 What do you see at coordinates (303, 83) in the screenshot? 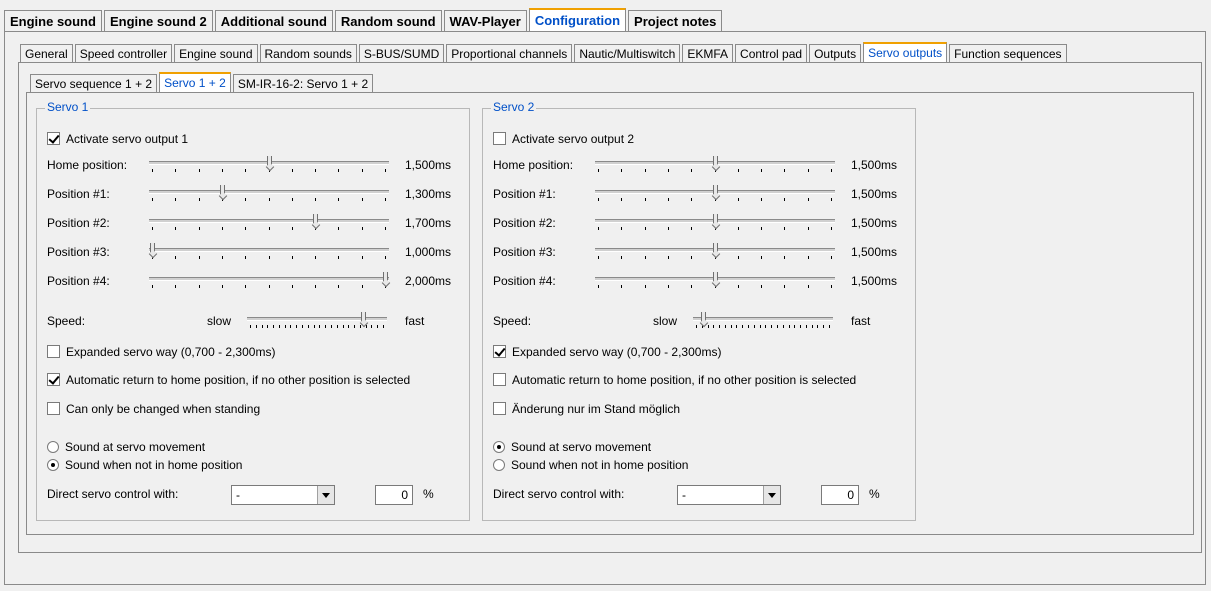
I see `servo-tab-sm-ir-16-2-servo-1-2: SM-IR-16-2: Servo 1 + 2` at bounding box center [303, 83].